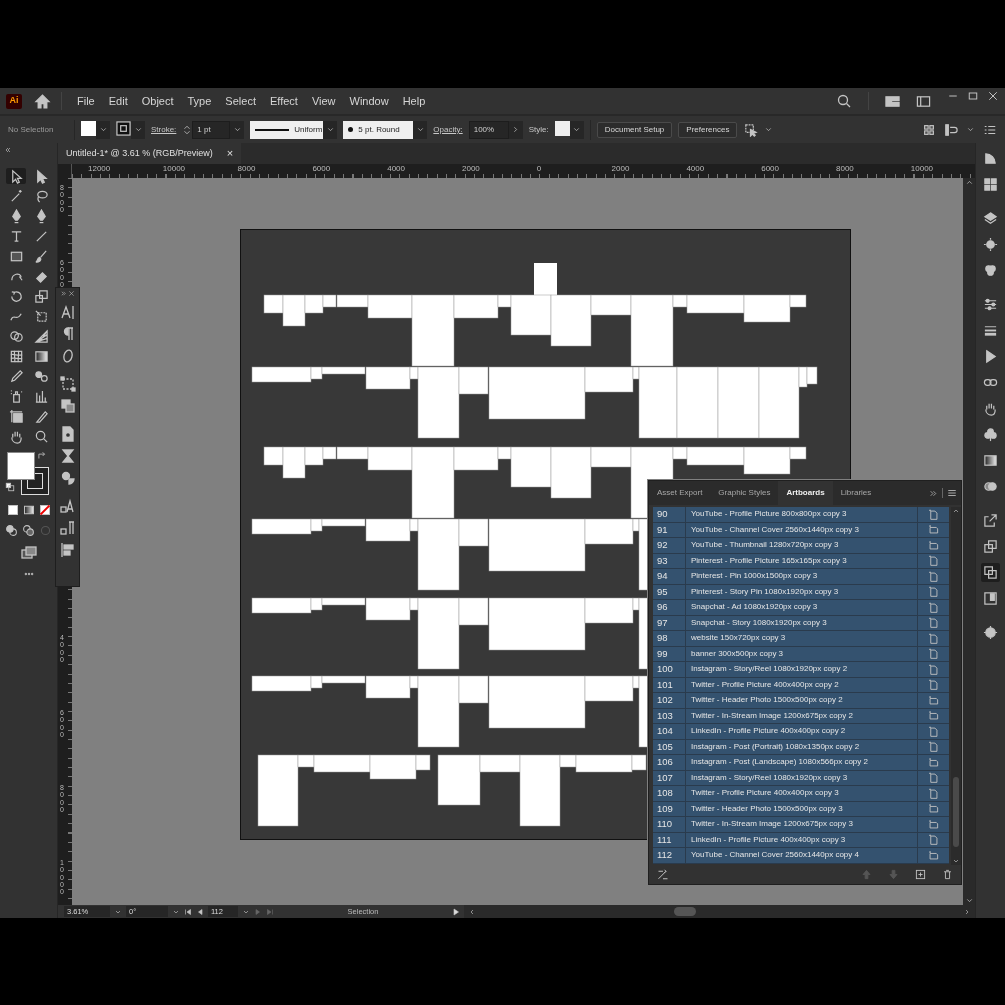 The image size is (1005, 1005). Describe the element at coordinates (990, 434) in the screenshot. I see `club-icon` at that location.